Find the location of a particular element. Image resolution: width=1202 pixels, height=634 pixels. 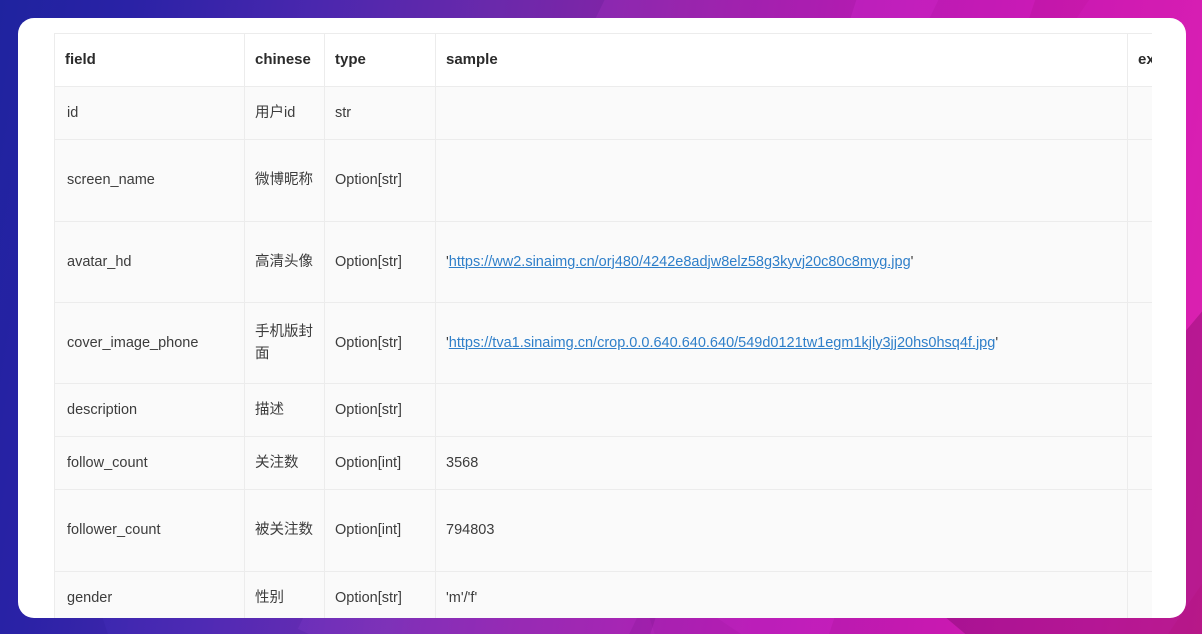

cell-field: follow_count is located at coordinates (149, 463).